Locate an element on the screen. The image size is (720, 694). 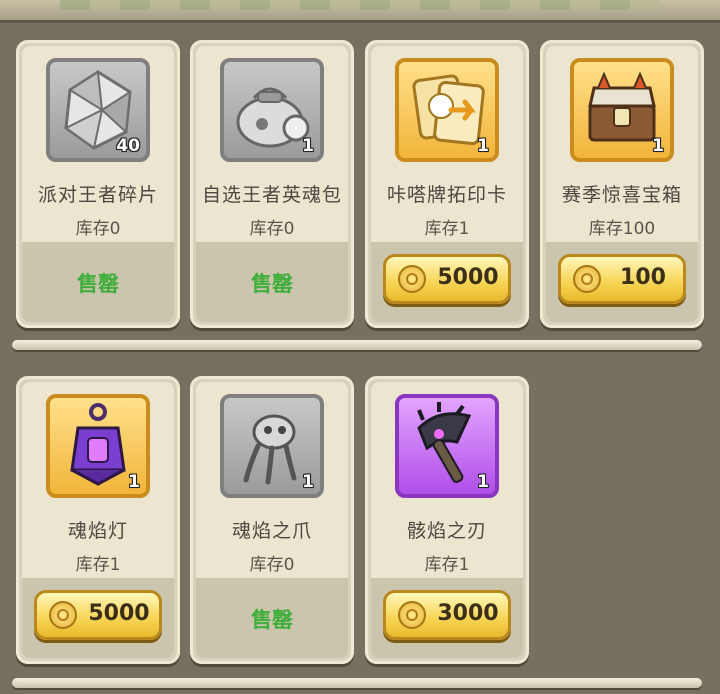
shop-item-card: 40 派对王者碎片 库存0 售罄 is located at coordinates (98, 184).